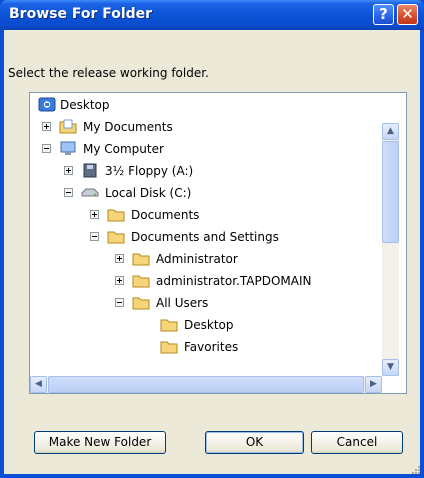  What do you see at coordinates (390, 367) in the screenshot?
I see `scroll-down-button: ▼` at bounding box center [390, 367].